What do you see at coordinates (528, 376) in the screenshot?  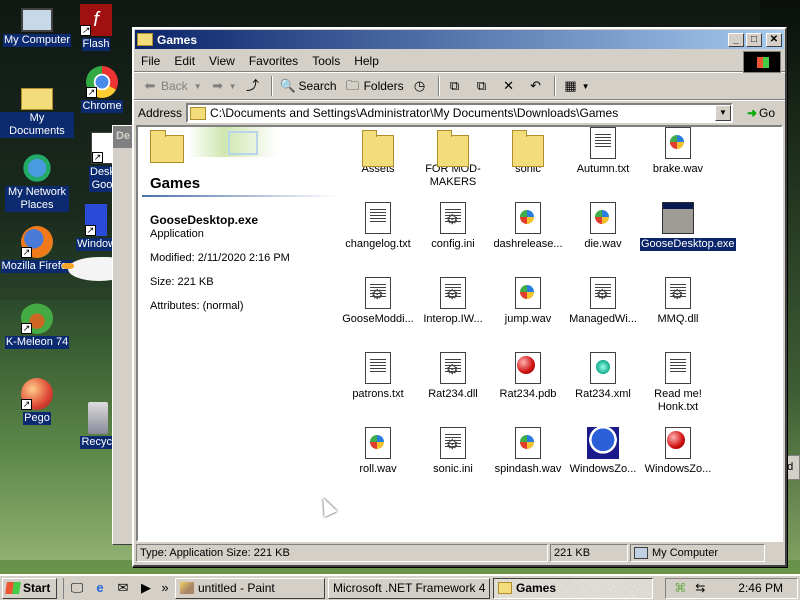 I see `file-item: Rat234.pdb` at bounding box center [528, 376].